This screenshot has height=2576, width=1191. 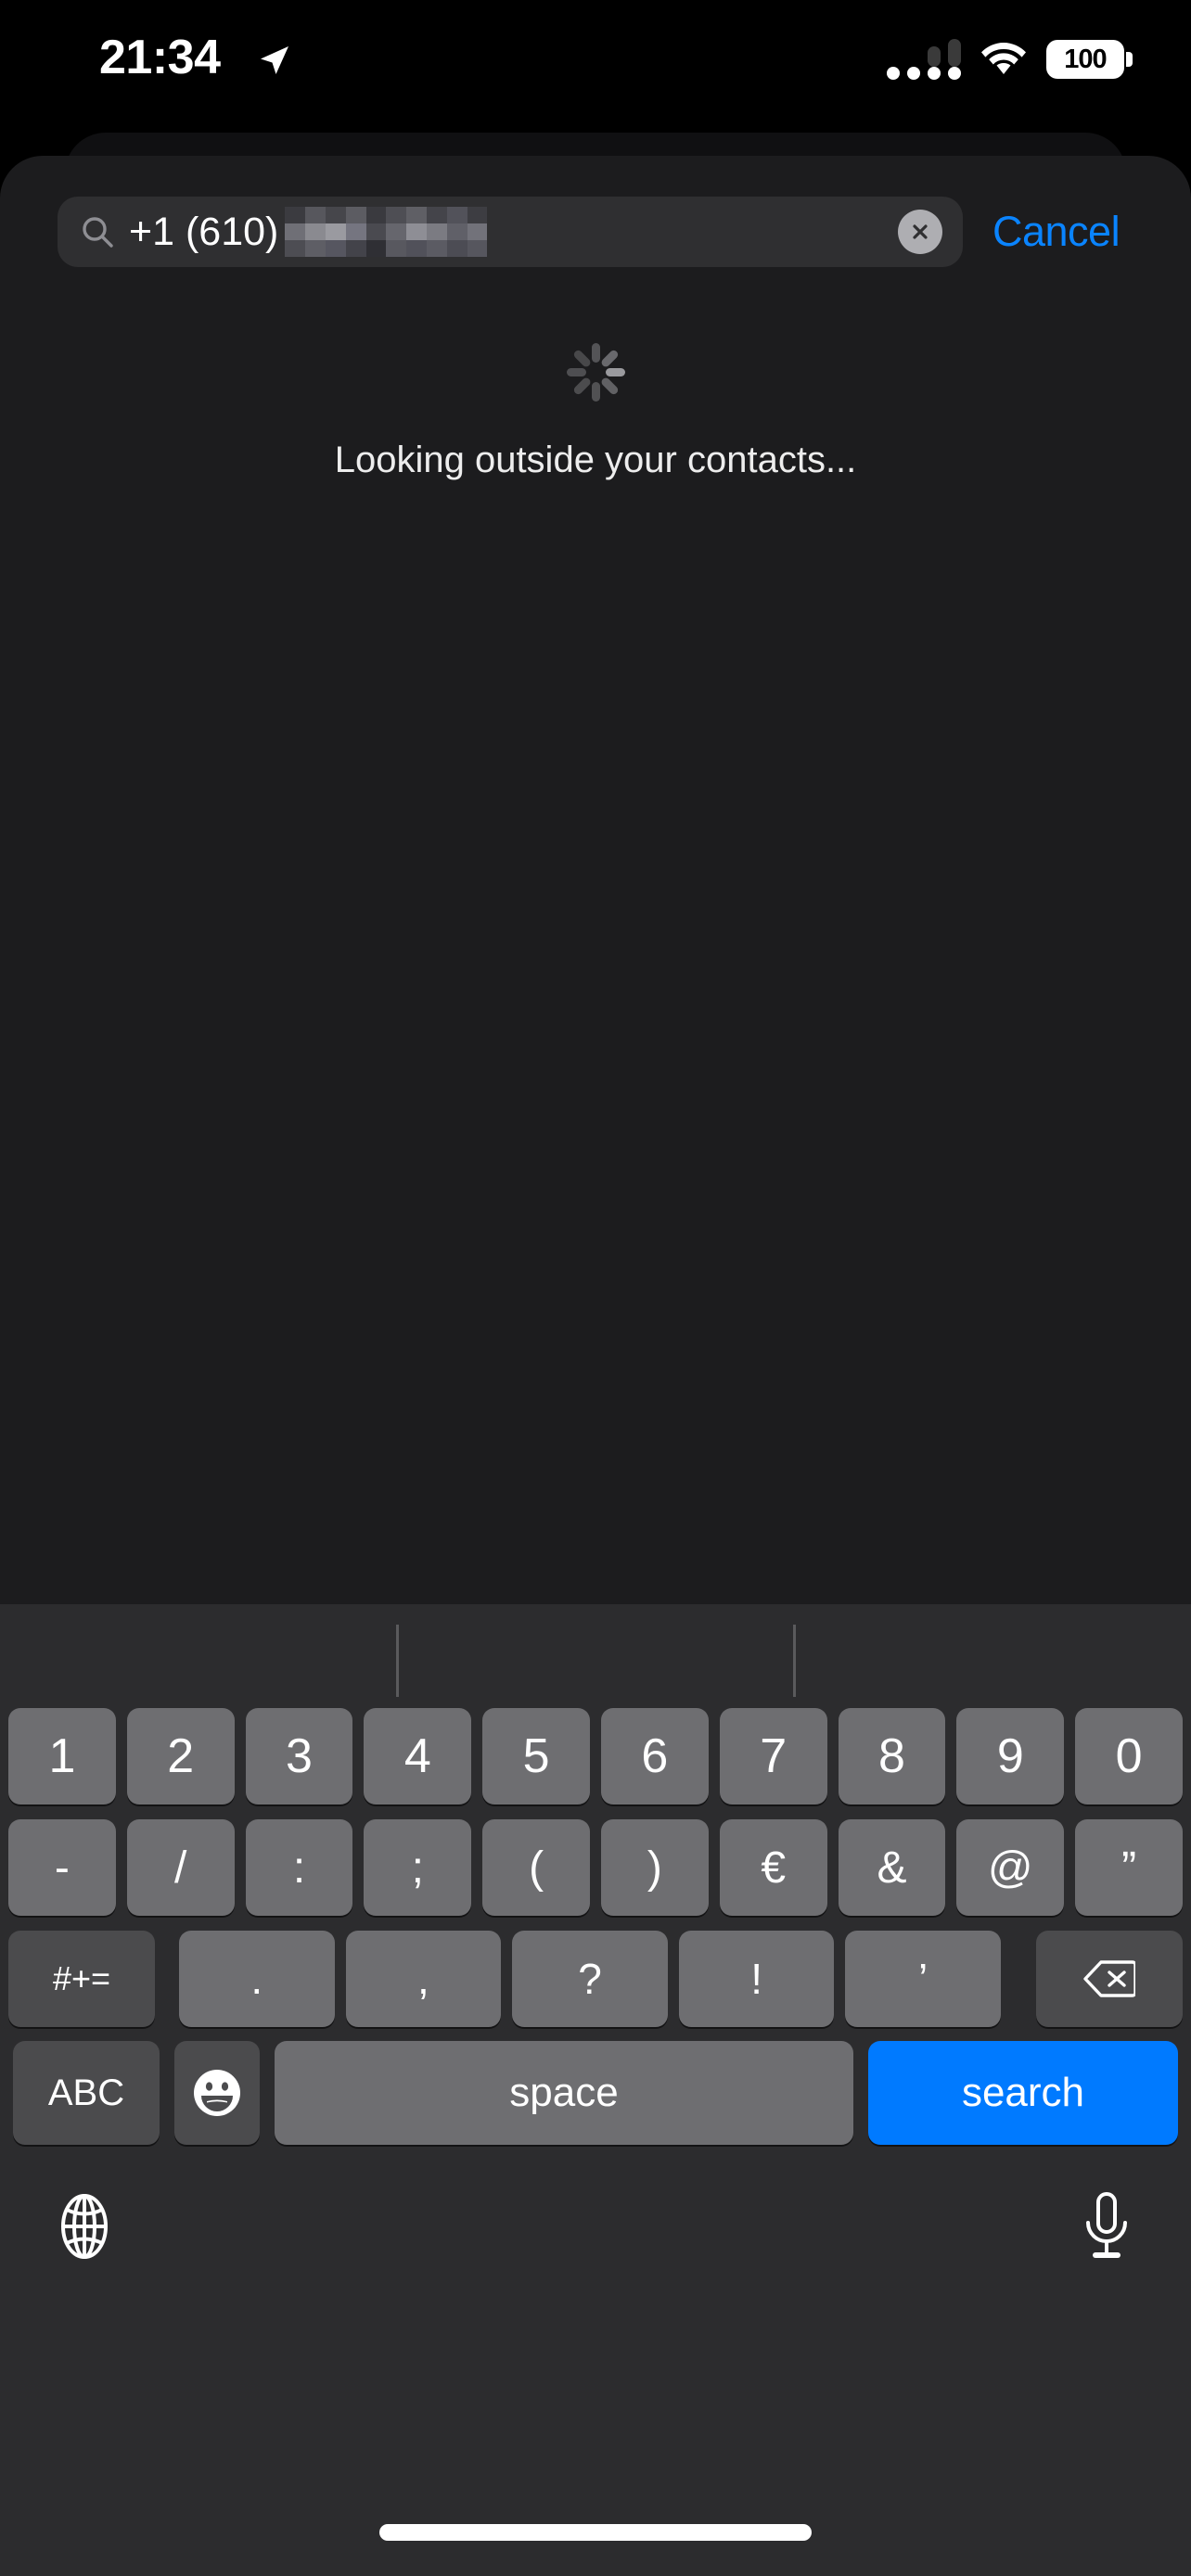 I want to click on keyboard-row-symbols: - / : ; ( ) € & @ ”, so click(x=595, y=1867).